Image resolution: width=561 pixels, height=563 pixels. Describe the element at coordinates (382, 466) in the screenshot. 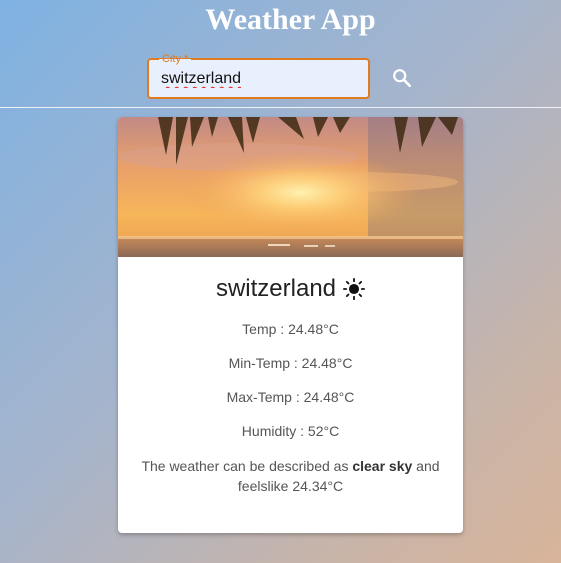

I see `description-condition: clear sky` at that location.